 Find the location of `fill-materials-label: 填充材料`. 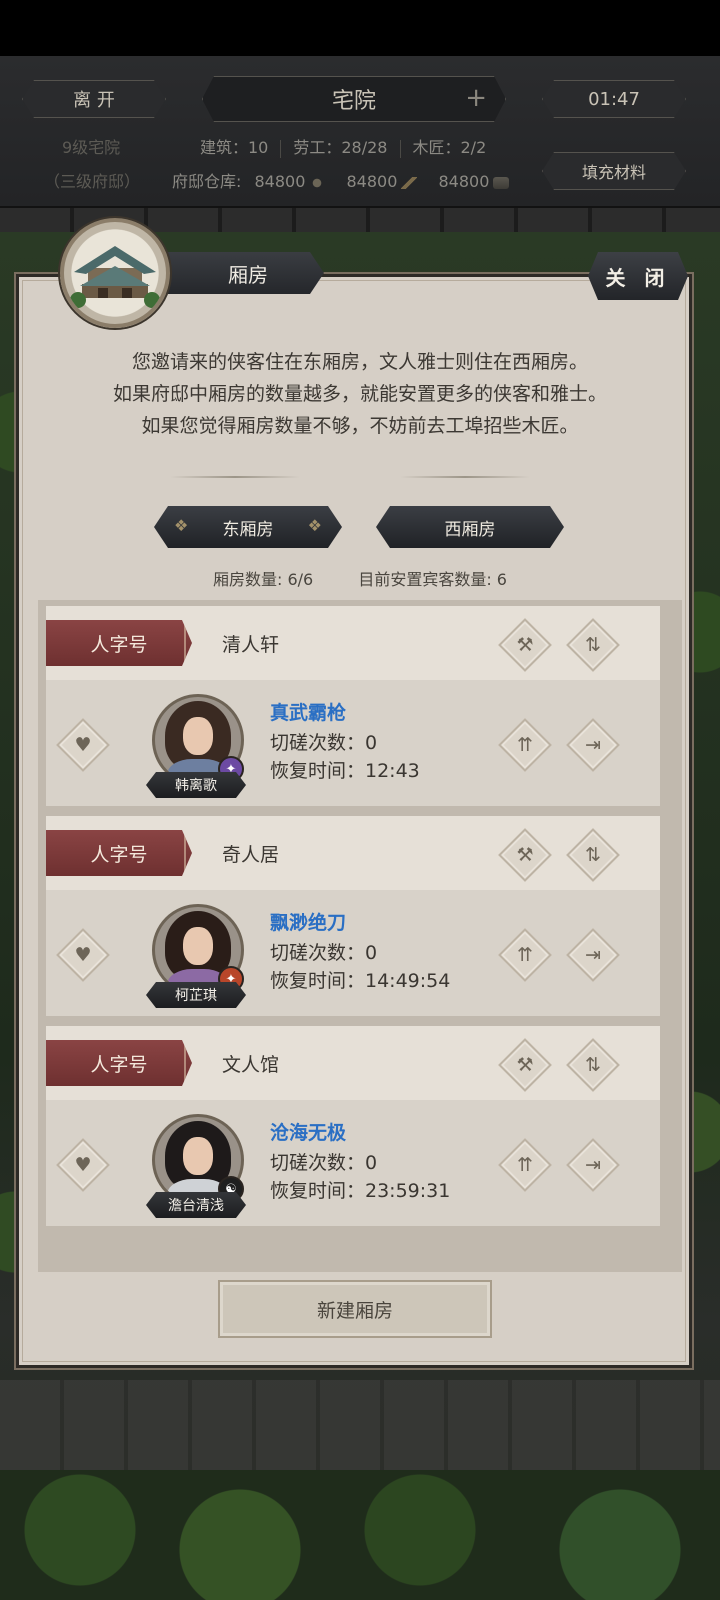

fill-materials-label: 填充材料 is located at coordinates (613, 172).